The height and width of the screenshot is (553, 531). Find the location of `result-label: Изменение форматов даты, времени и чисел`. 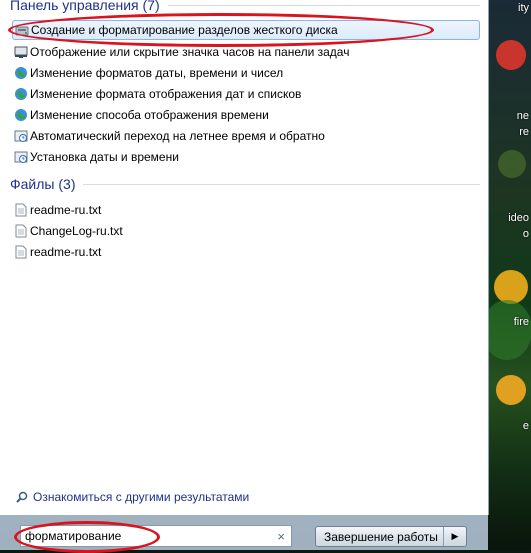

result-label: Изменение форматов даты, времени и чисел is located at coordinates (157, 73).